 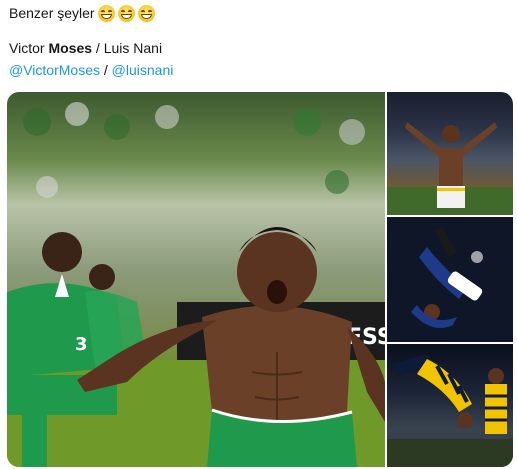 I want to click on side-photo-1-illustration, so click(x=450, y=168).